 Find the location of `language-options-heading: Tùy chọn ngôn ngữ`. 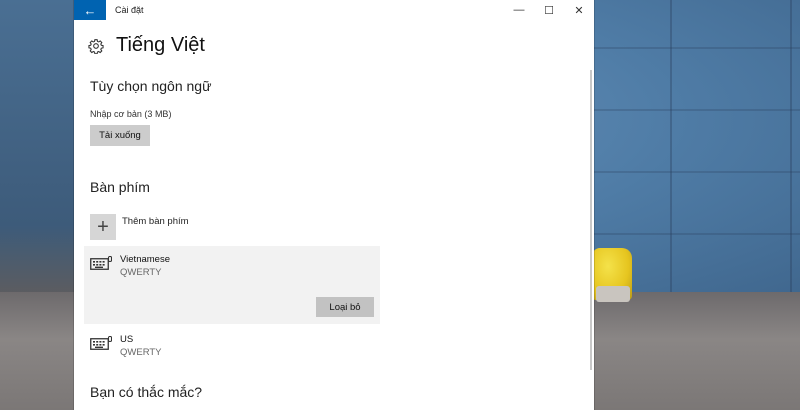

language-options-heading: Tùy chọn ngôn ngữ is located at coordinates (151, 86).